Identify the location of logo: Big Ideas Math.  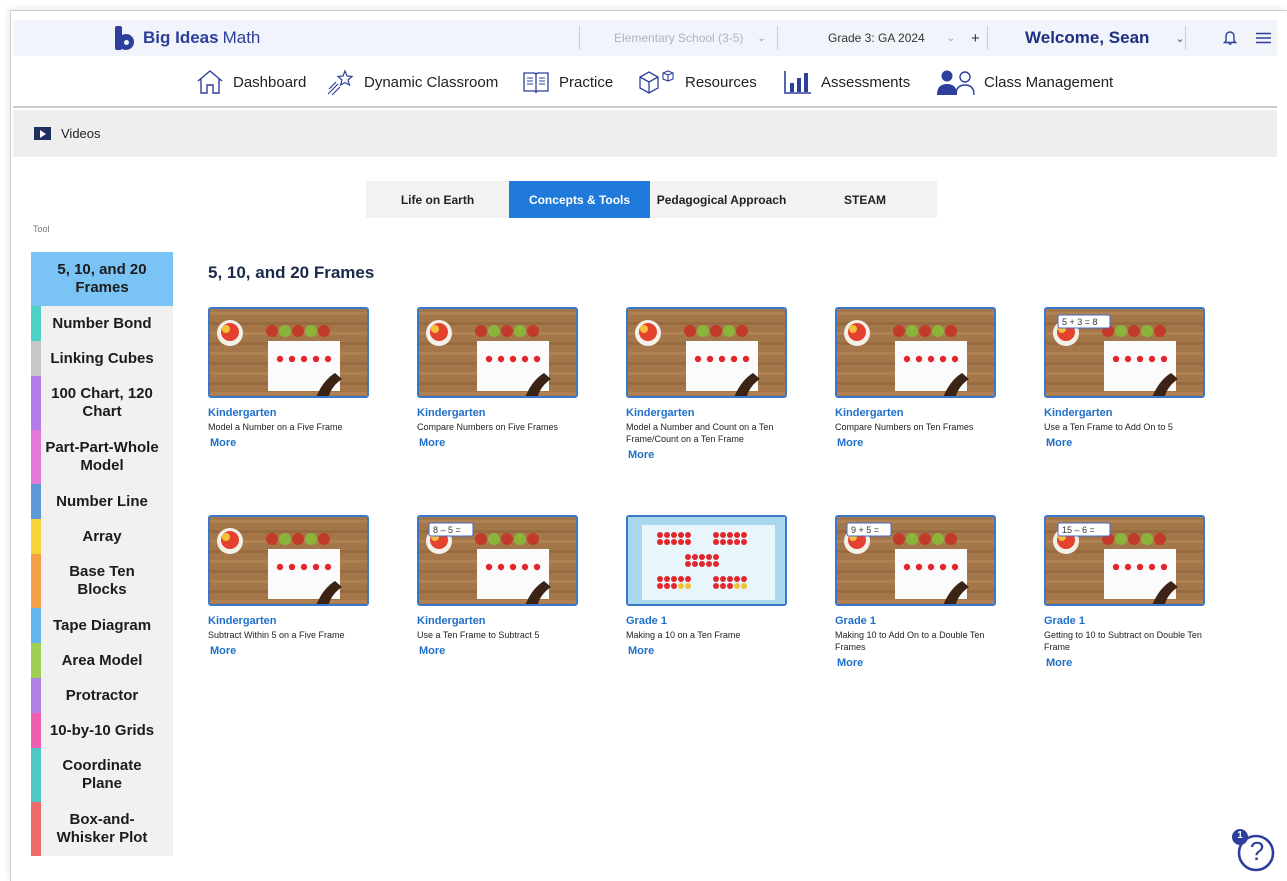
(186, 38).